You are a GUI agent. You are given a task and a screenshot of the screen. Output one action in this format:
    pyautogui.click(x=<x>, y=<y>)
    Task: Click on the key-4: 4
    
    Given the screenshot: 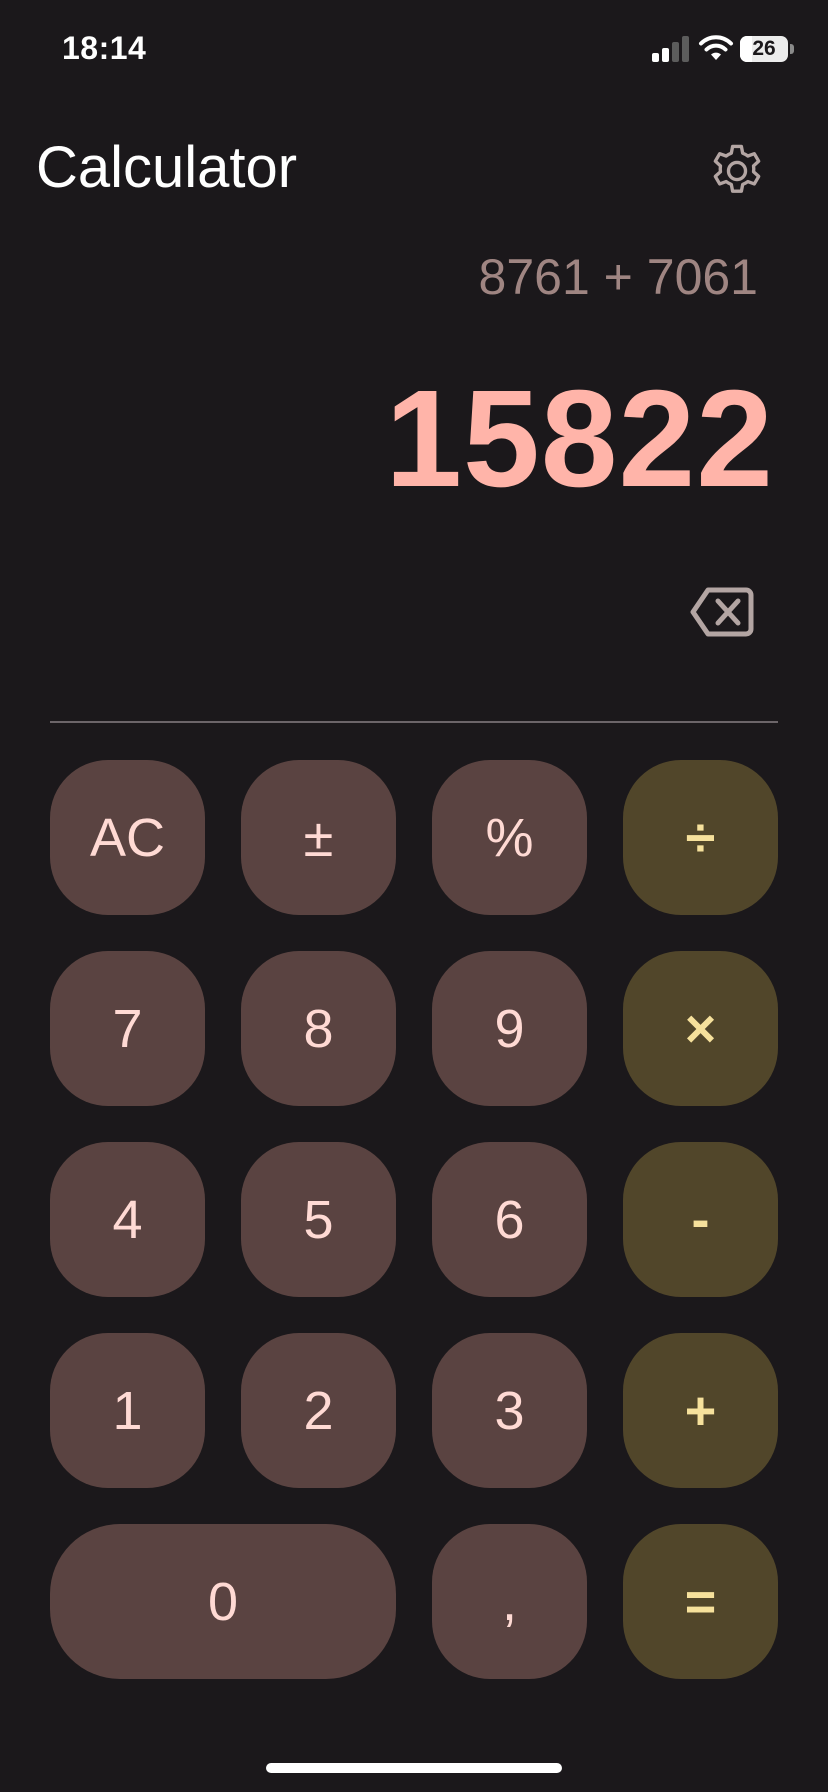 What is the action you would take?
    pyautogui.click(x=127, y=1219)
    